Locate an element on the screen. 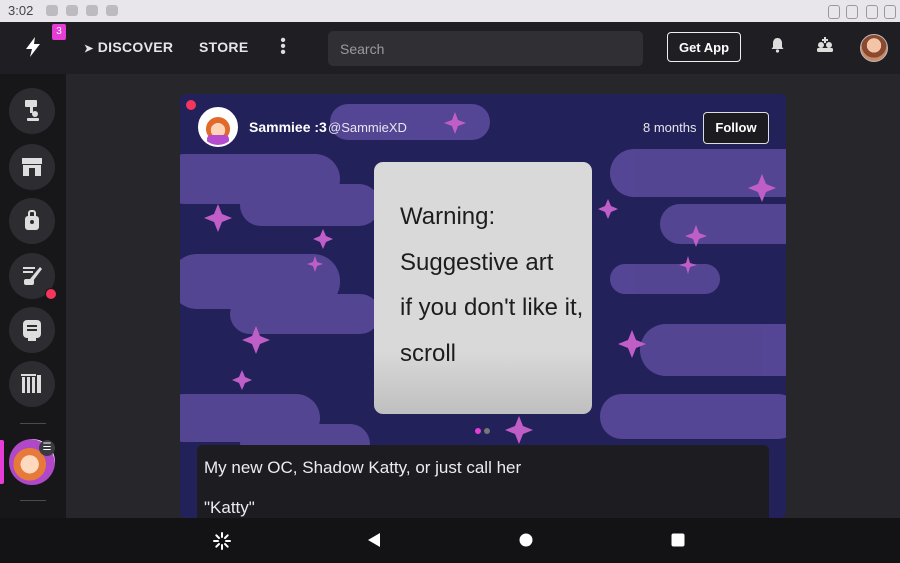 This screenshot has width=900, height=563. author-avatar is located at coordinates (218, 127).